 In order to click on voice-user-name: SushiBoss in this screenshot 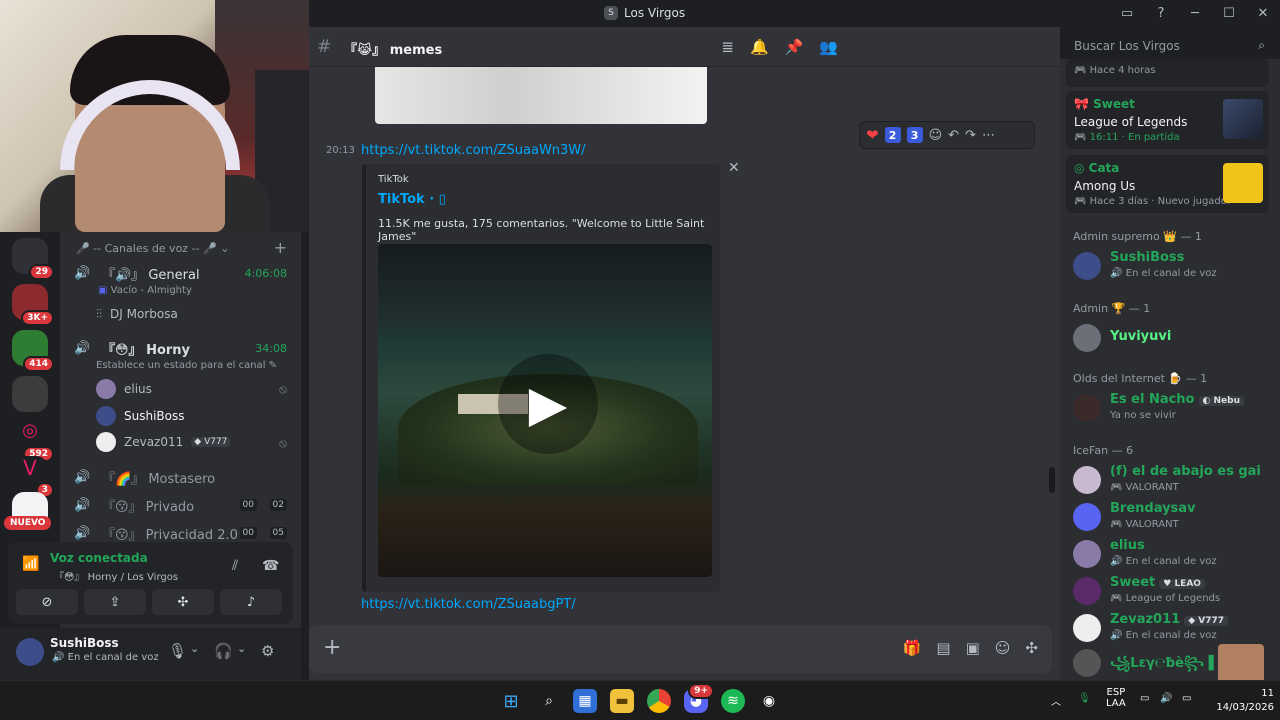, I will do `click(154, 416)`.